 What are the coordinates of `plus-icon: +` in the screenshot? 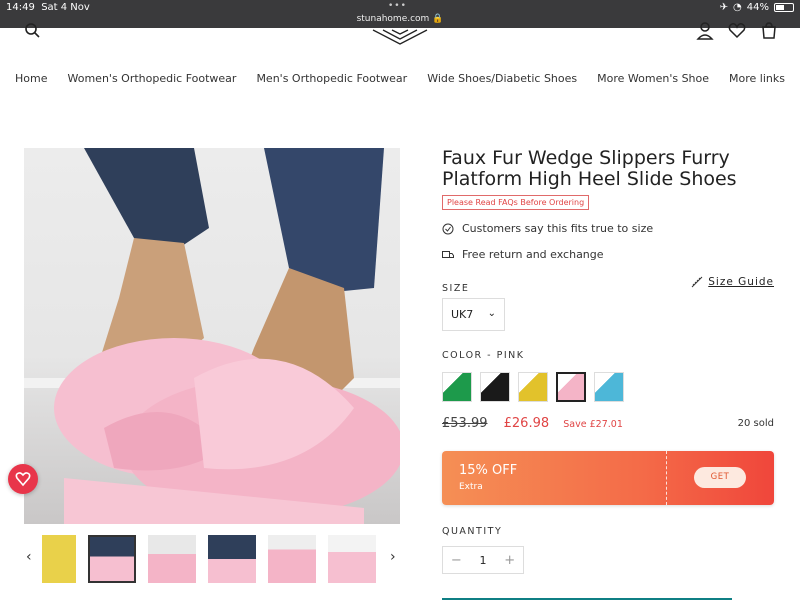 It's located at (509, 560).